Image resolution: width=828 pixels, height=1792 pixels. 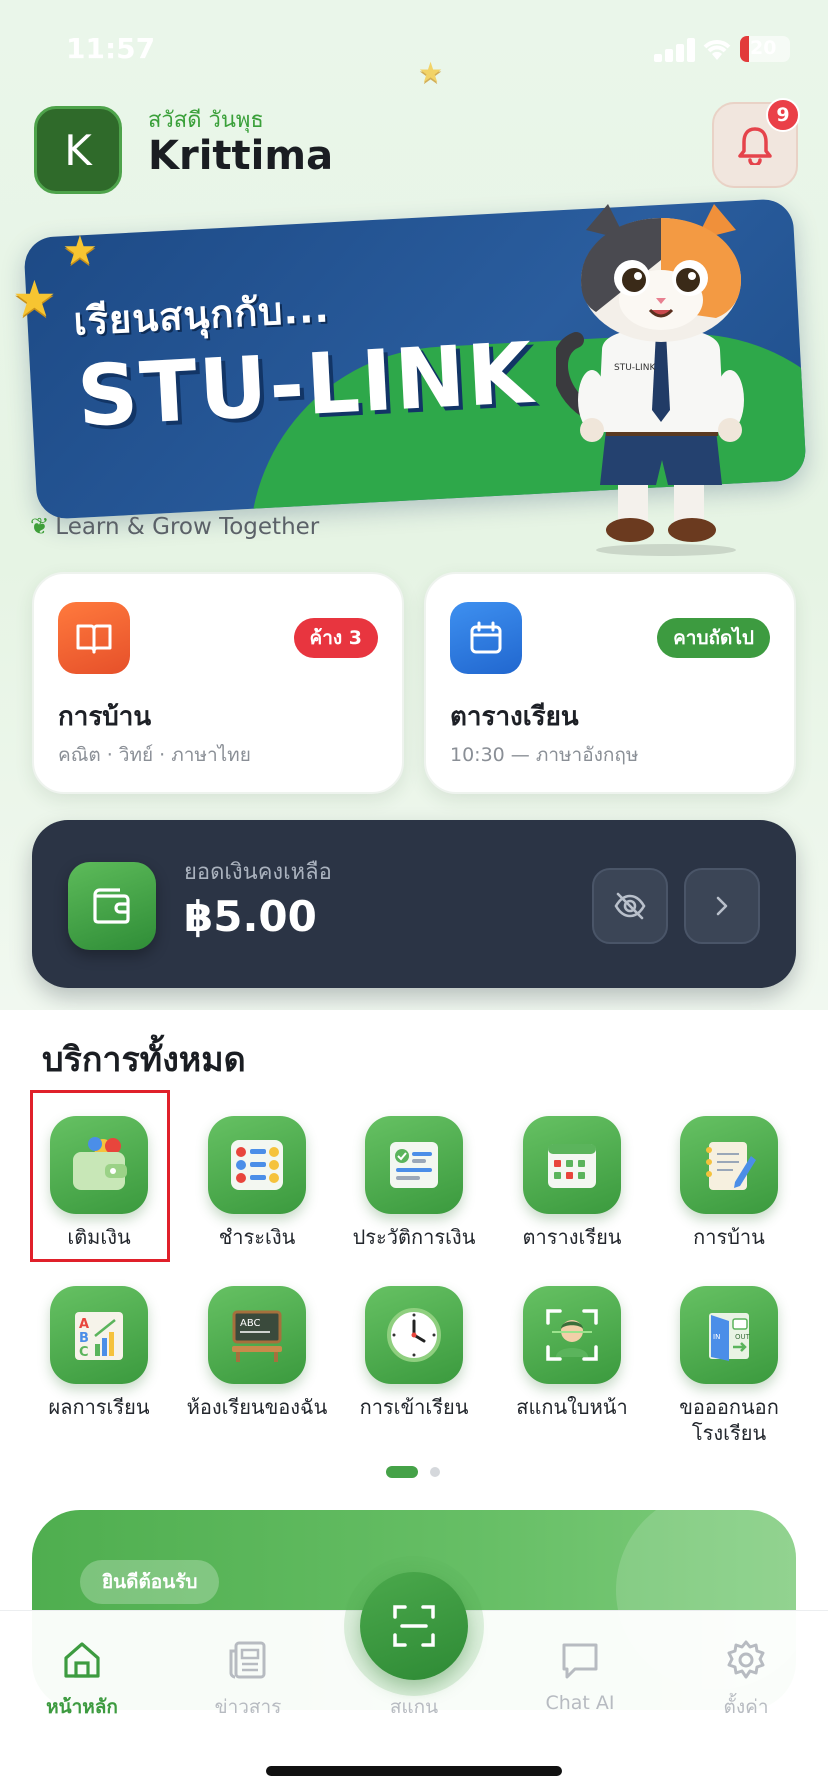 I want to click on homework-card: ค้าง 3 การบ้าน คณิต · วิทย์ · ภาษาไทย, so click(x=218, y=683).